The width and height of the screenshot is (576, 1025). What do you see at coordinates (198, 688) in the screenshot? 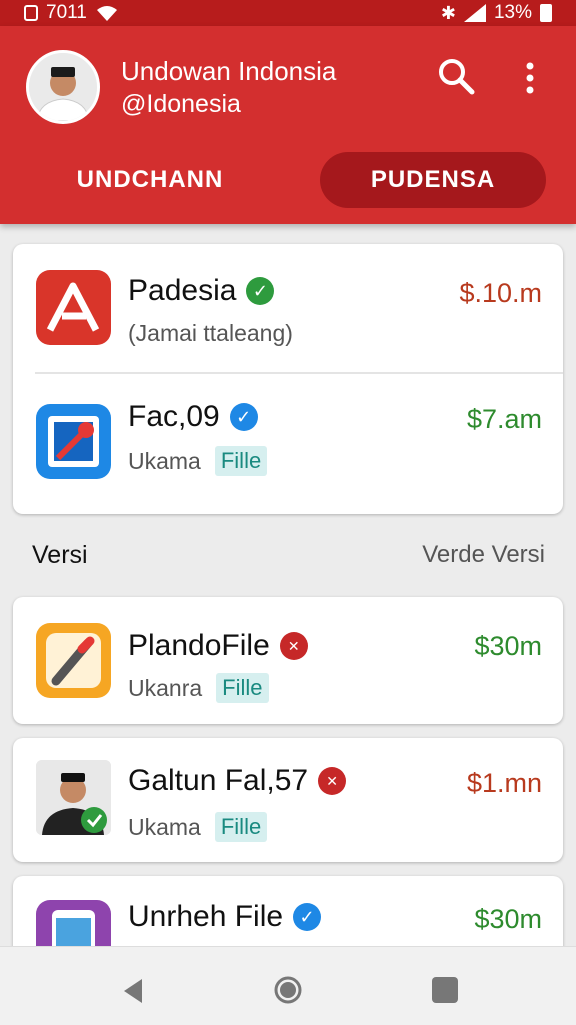
I see `app-subtitle: Ukanra Fille` at bounding box center [198, 688].